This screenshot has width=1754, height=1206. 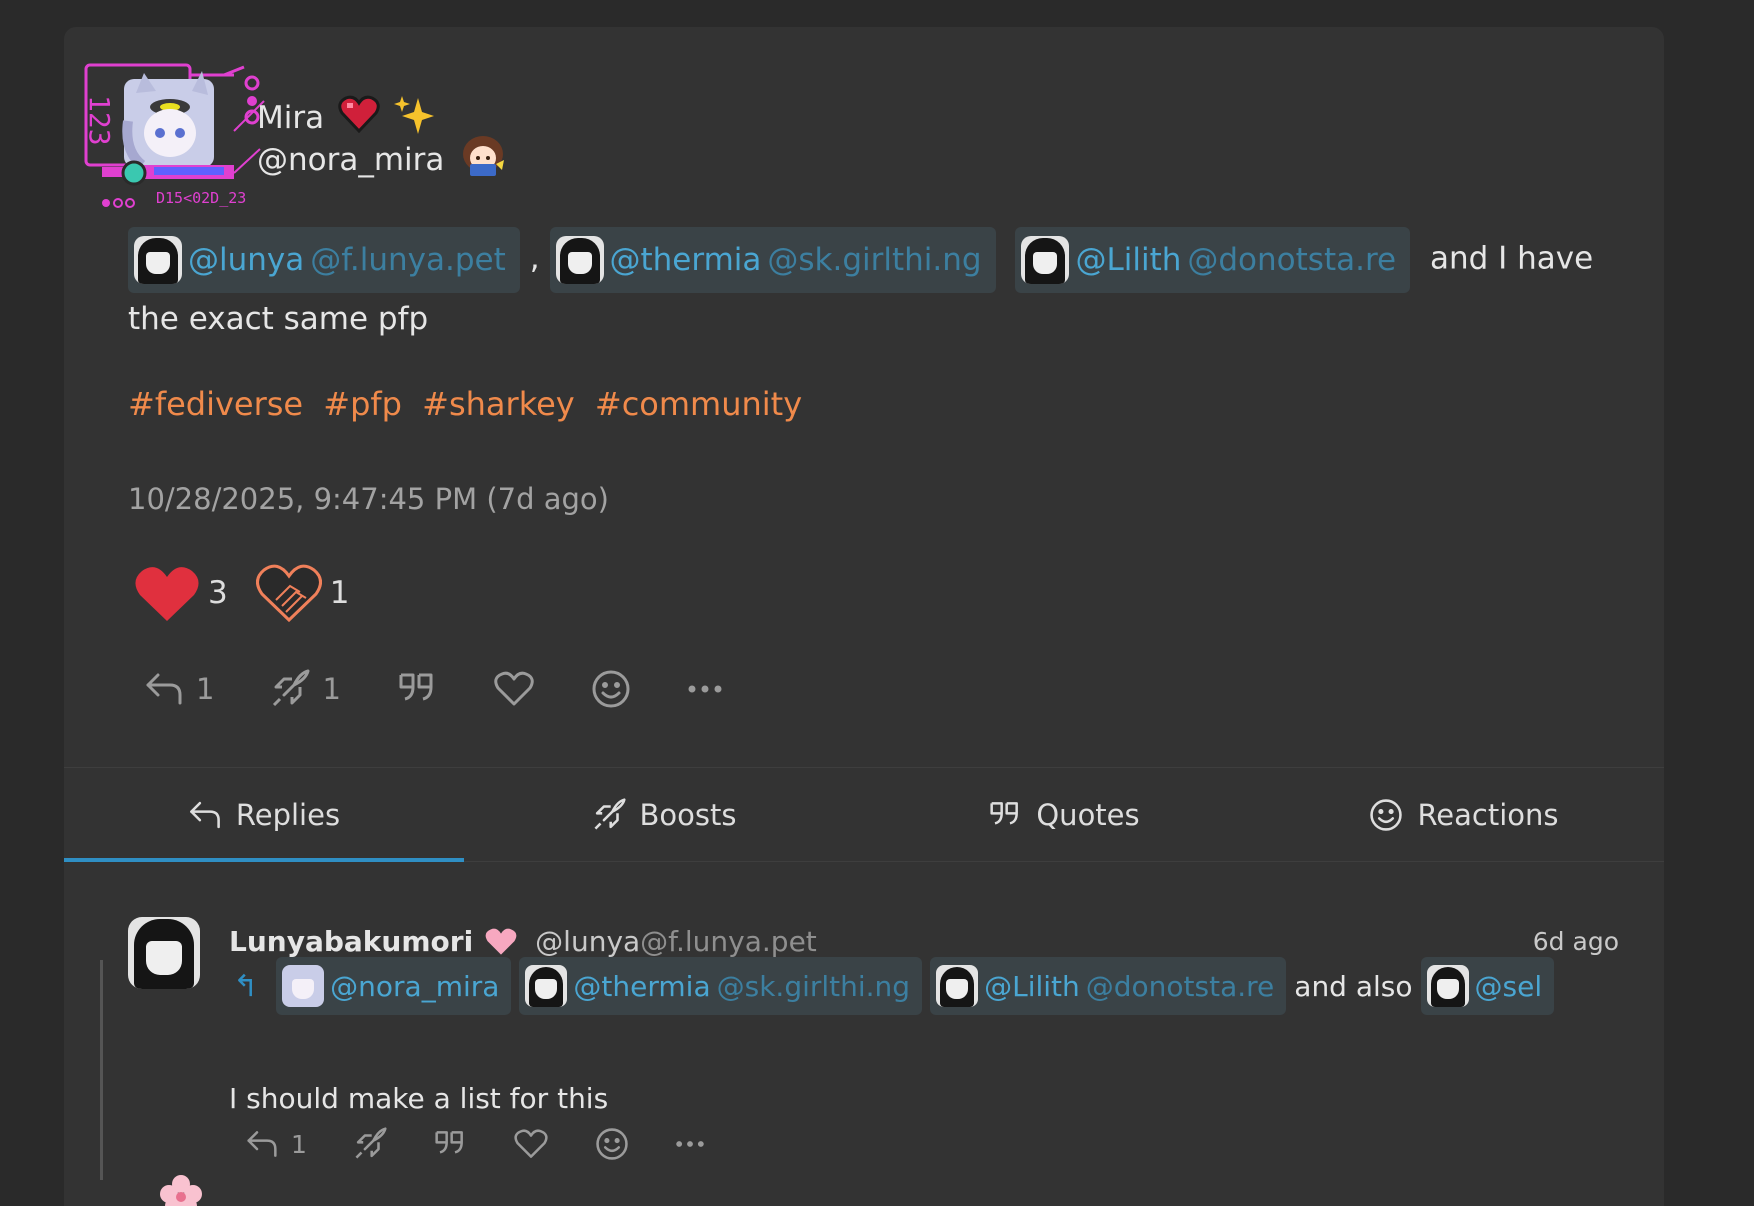 I want to click on reaction-red-heart: 3, so click(x=181, y=593).